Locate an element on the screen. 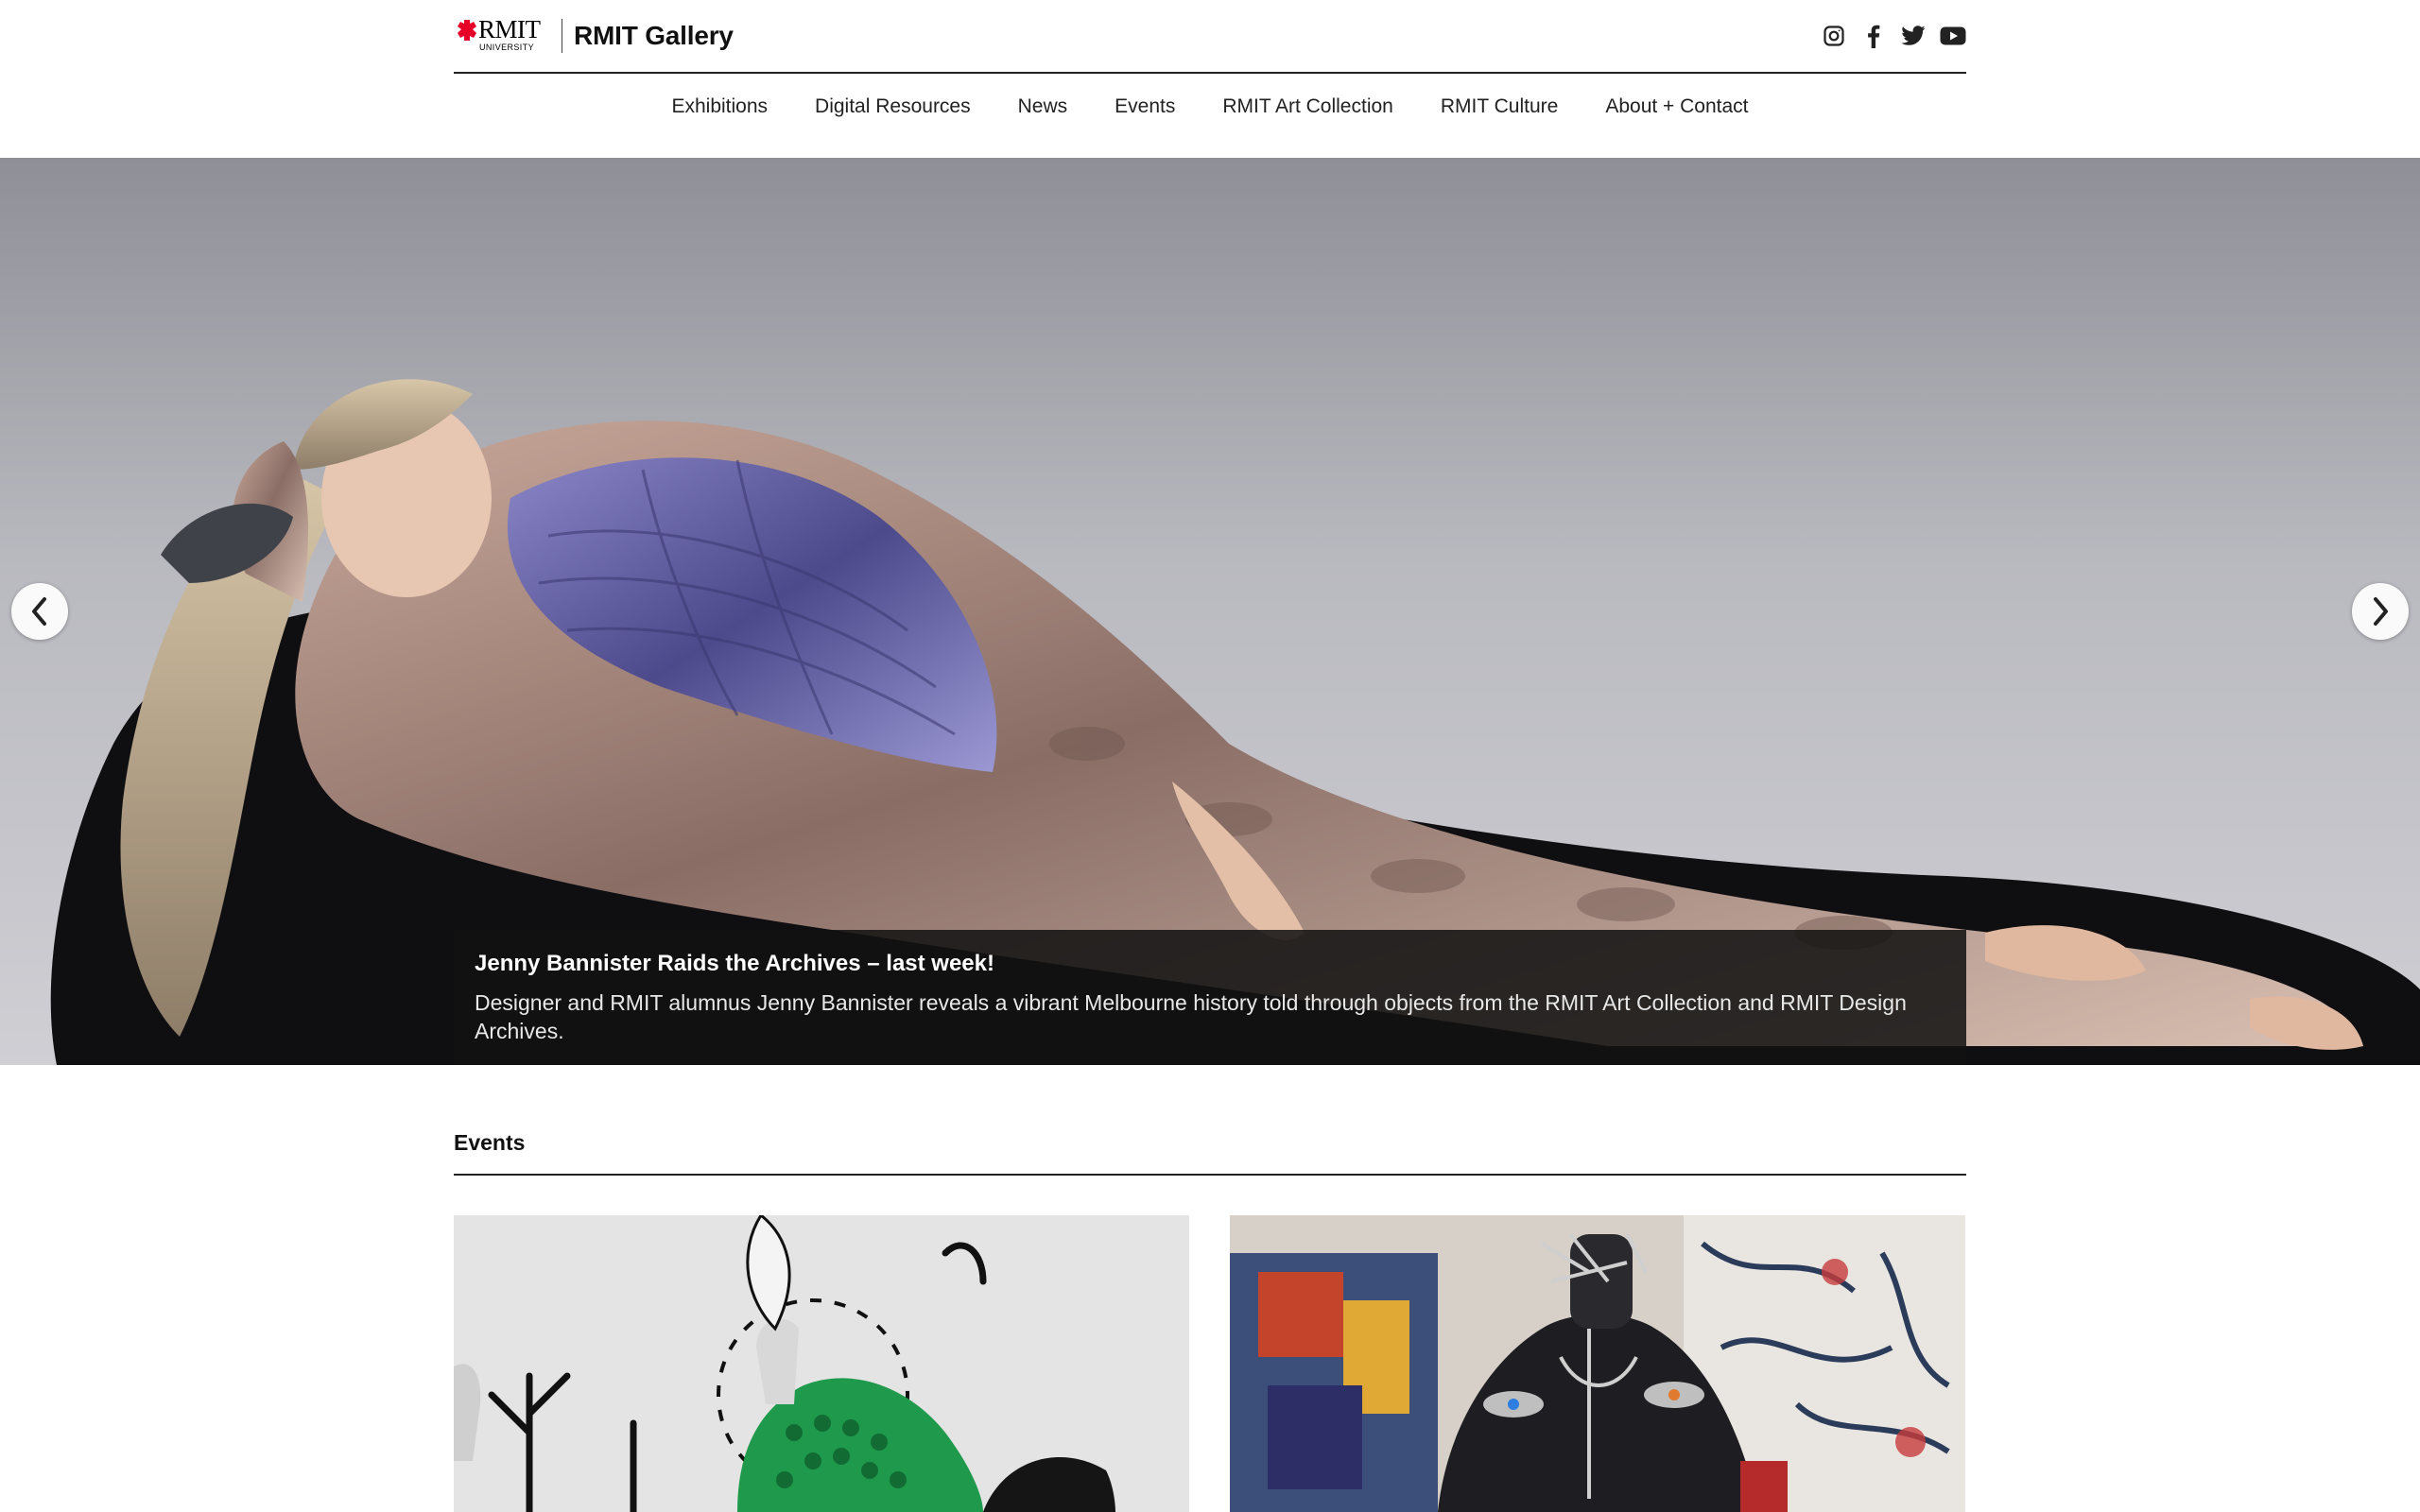  carousel-prev-button is located at coordinates (39, 611).